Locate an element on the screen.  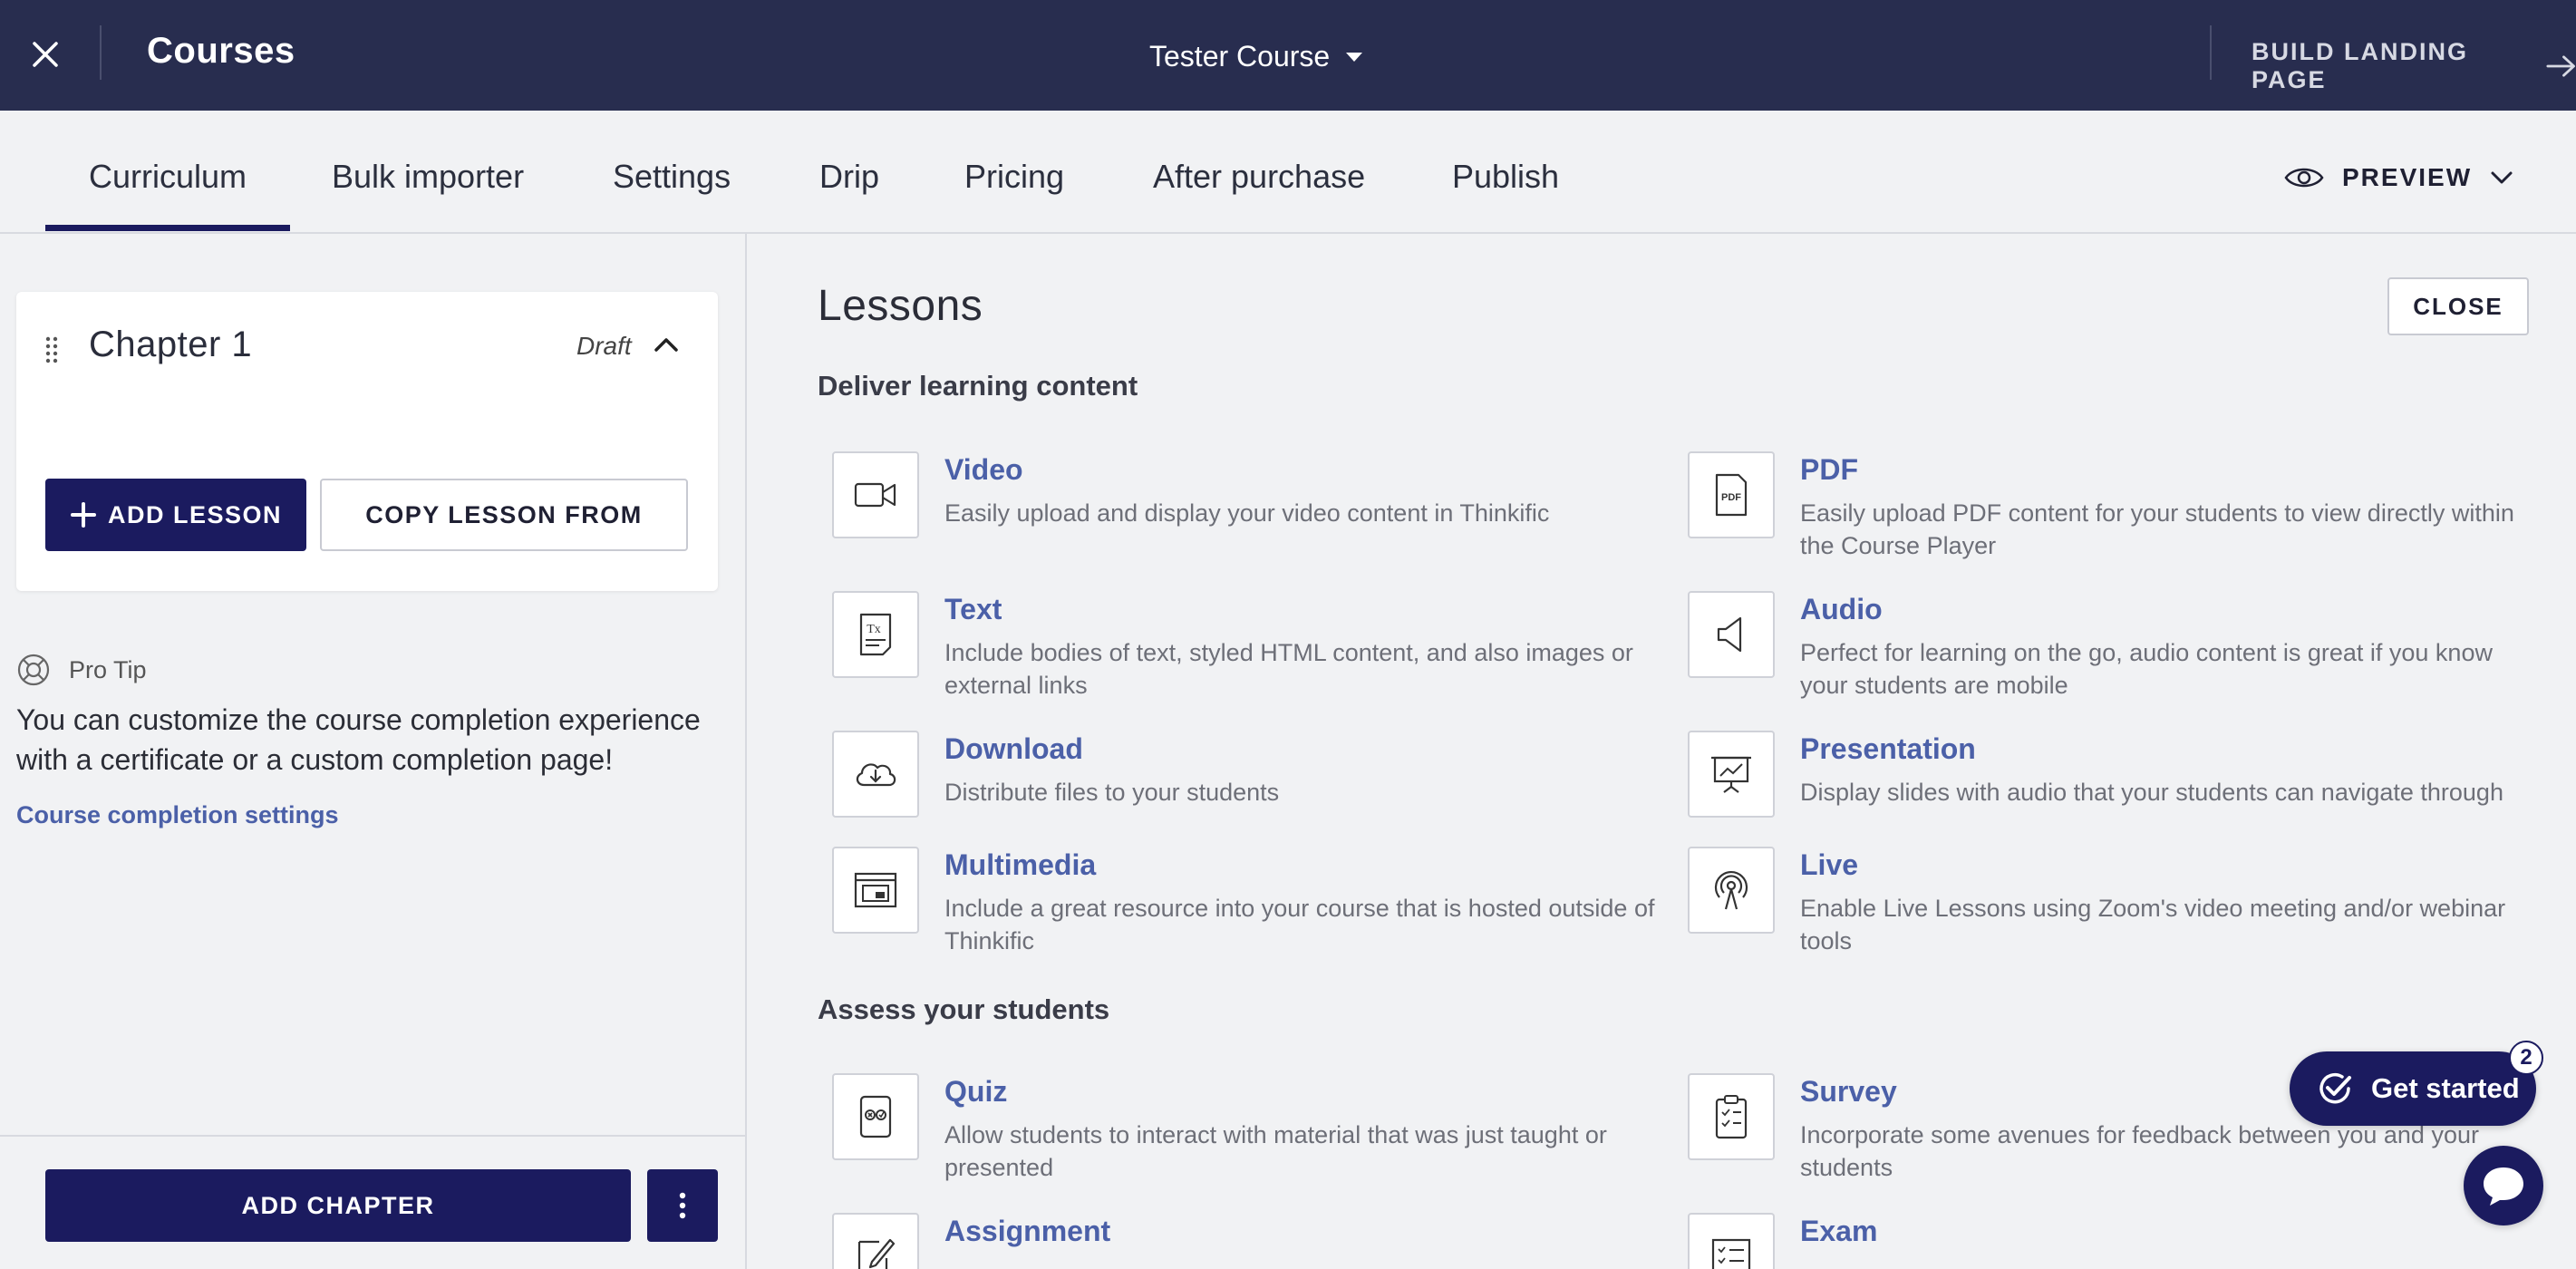
tab-publish: Publish is located at coordinates (1505, 177).